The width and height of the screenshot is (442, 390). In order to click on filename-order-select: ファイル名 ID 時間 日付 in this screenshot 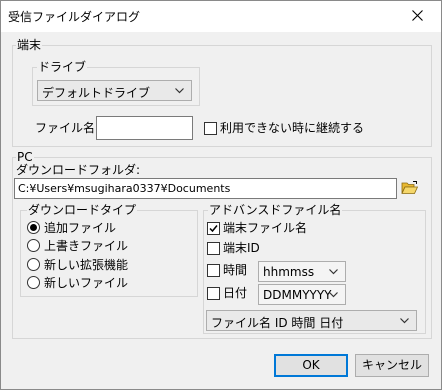, I will do `click(311, 320)`.